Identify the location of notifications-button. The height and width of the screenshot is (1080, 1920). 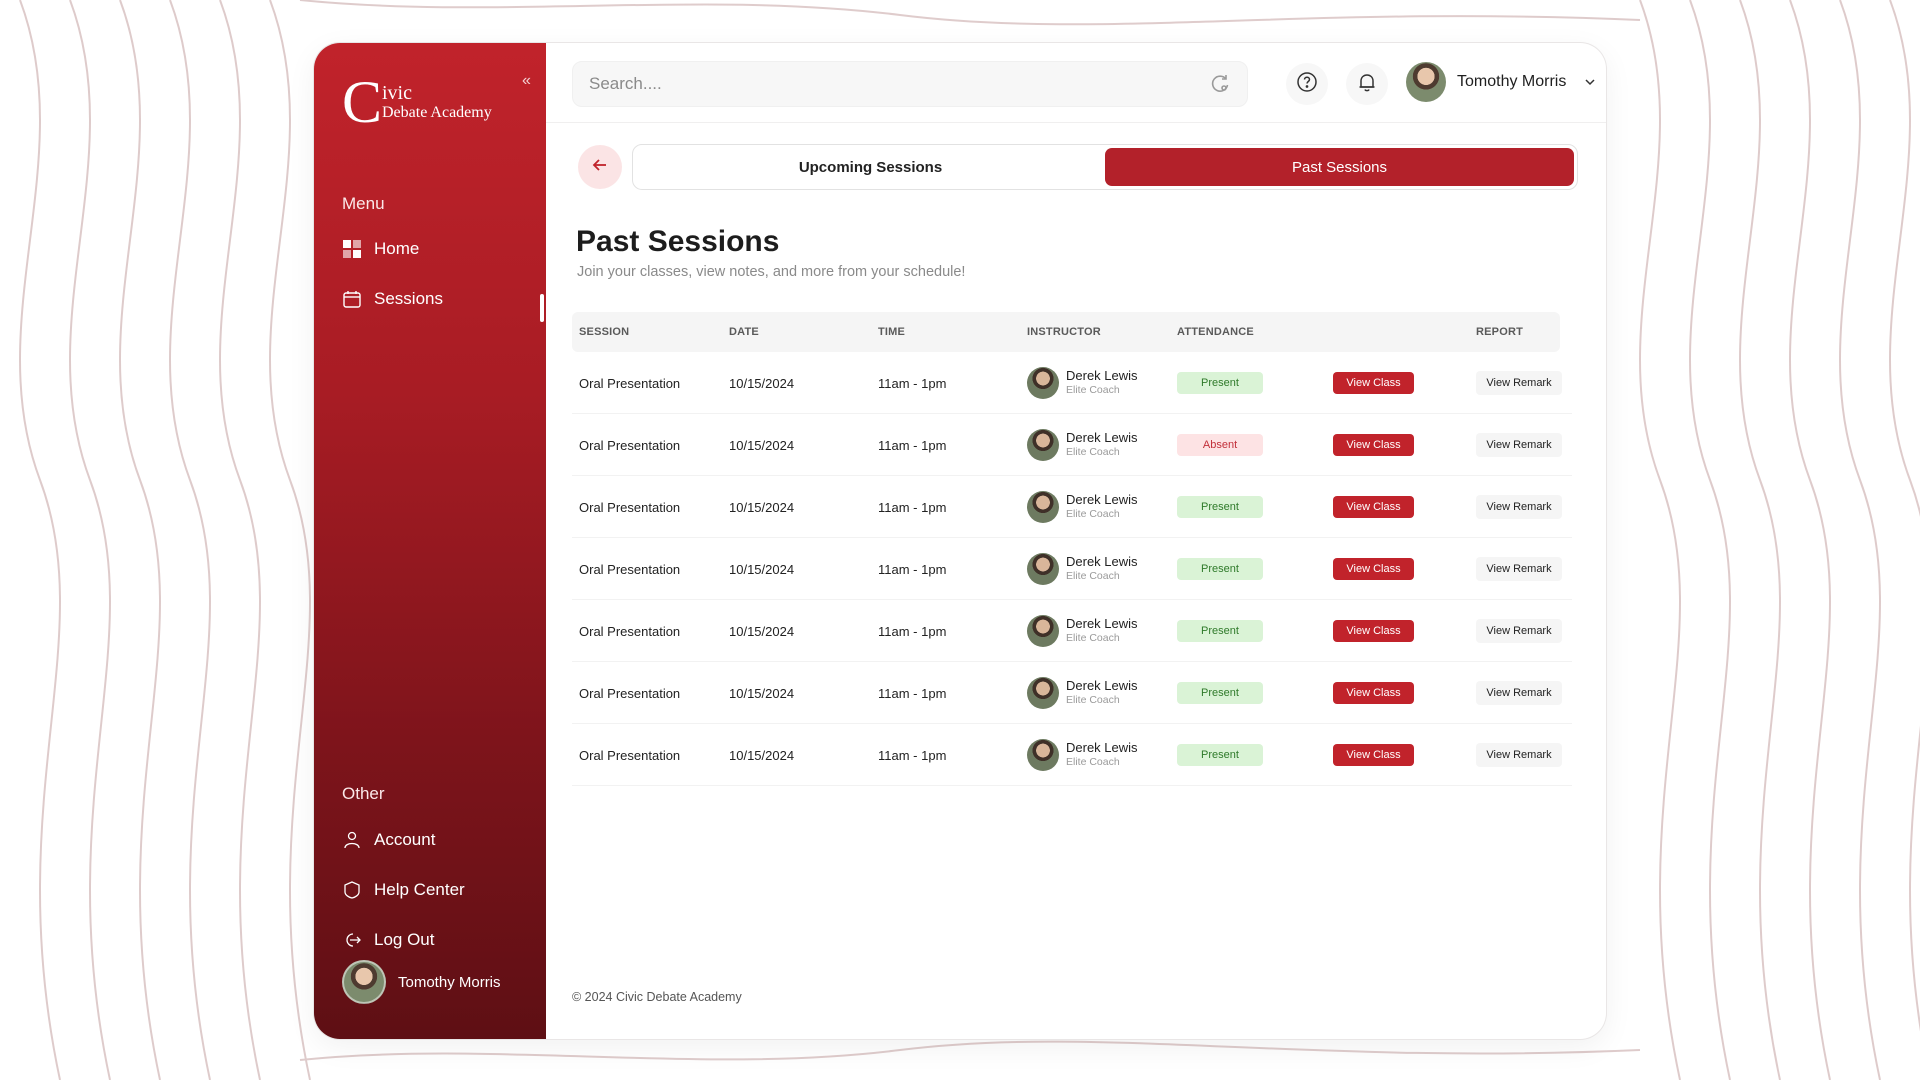
(1367, 84).